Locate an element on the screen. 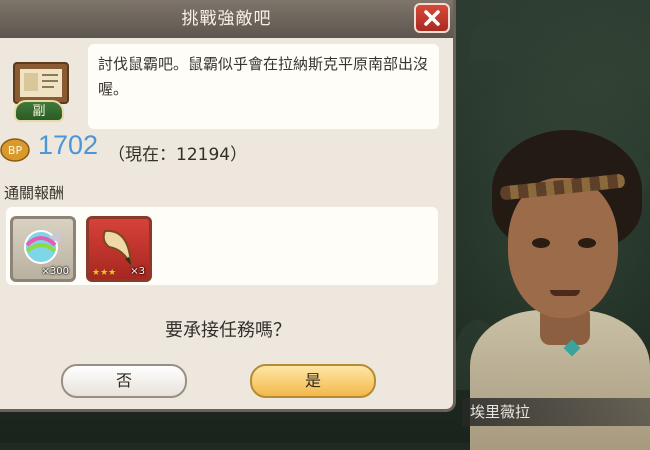  reward-item-quantity: ×3 is located at coordinates (137, 271).